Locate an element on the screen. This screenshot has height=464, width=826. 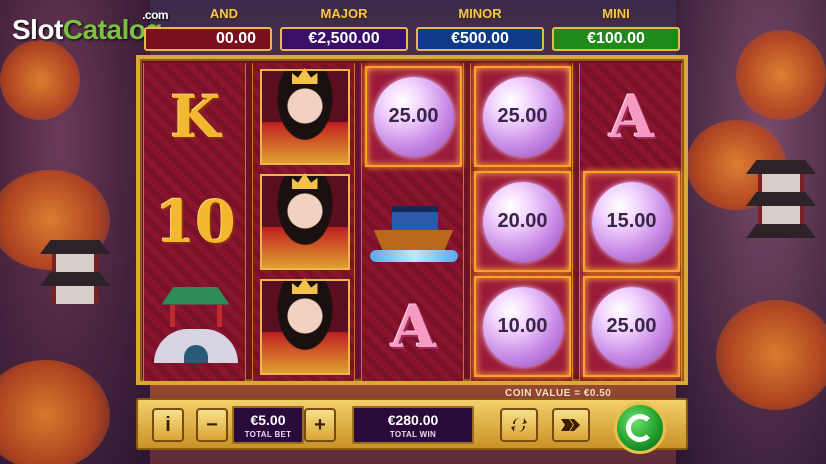
pearl-orb-icon: 15.00 is located at coordinates (631, 221).